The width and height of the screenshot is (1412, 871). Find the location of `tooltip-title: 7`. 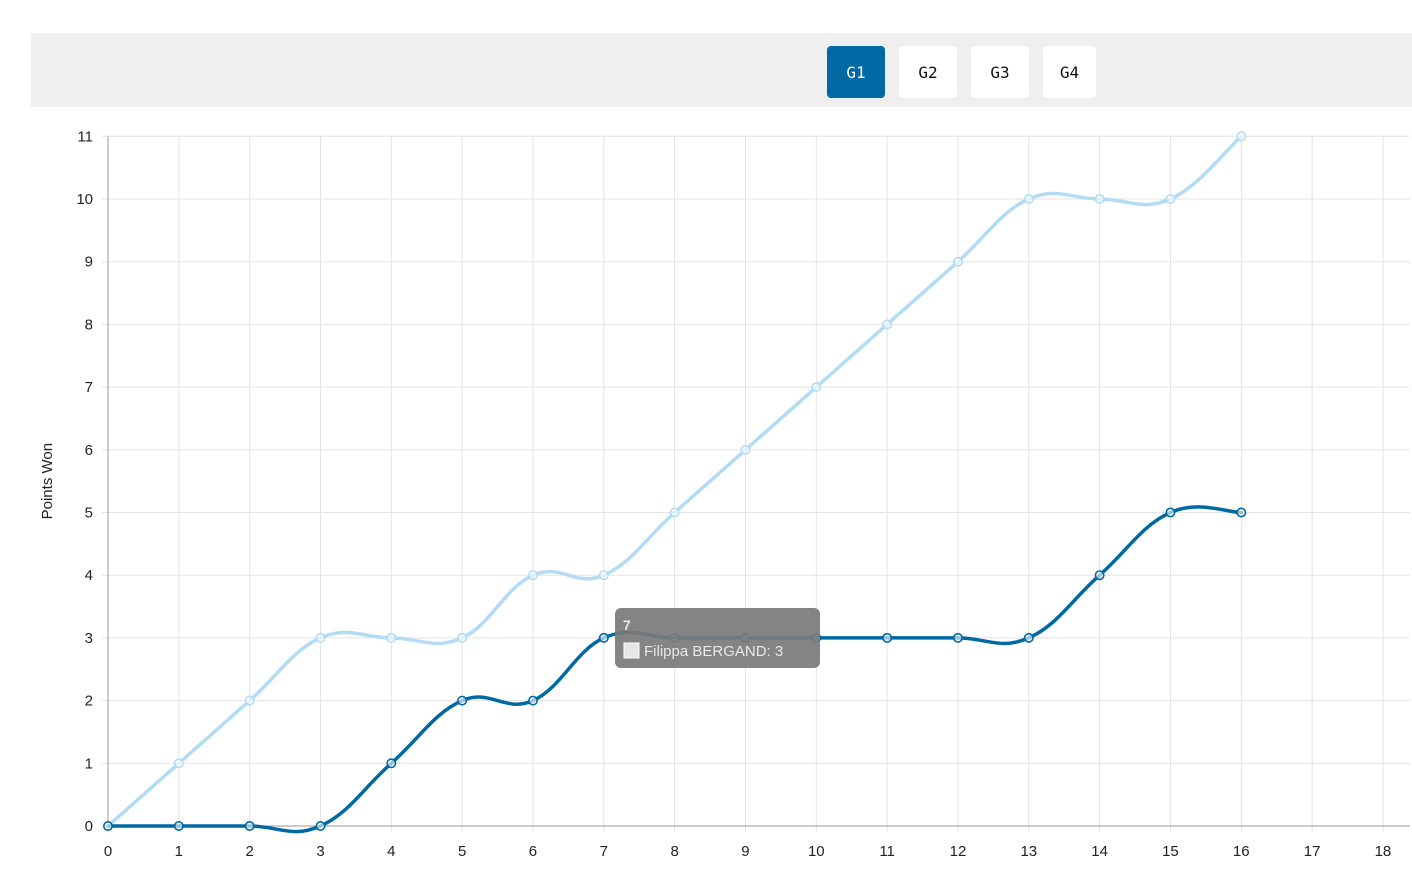

tooltip-title: 7 is located at coordinates (627, 625).